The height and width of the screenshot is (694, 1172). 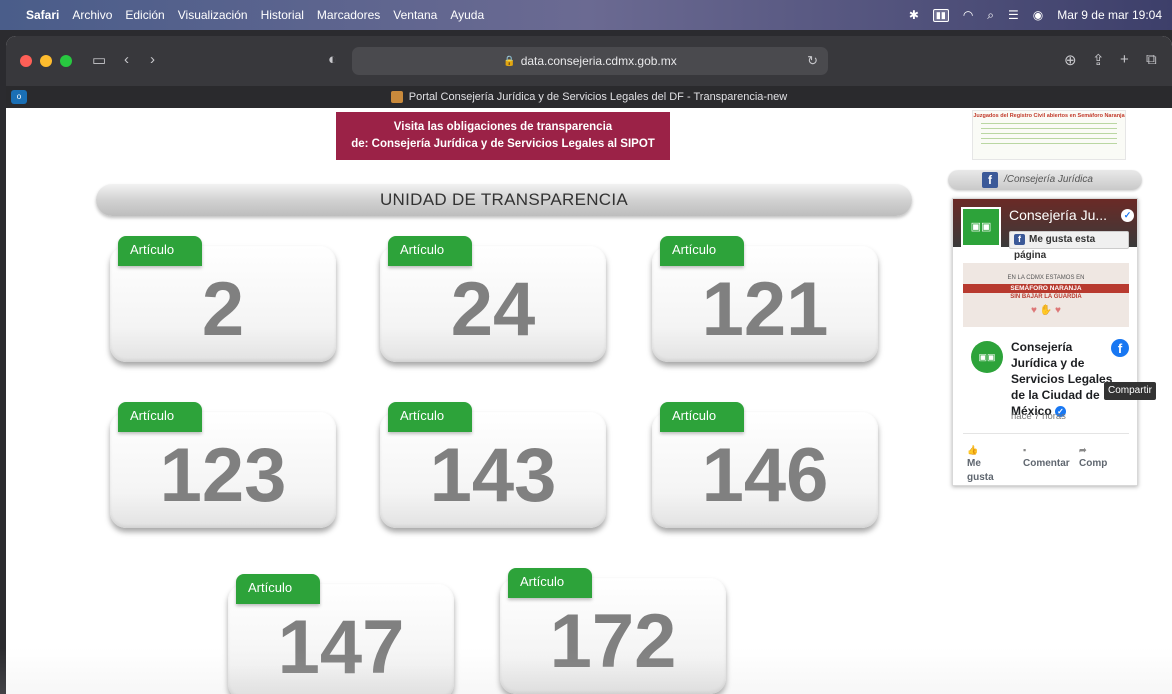 What do you see at coordinates (1124, 59) in the screenshot?
I see `new-tab-icon: +` at bounding box center [1124, 59].